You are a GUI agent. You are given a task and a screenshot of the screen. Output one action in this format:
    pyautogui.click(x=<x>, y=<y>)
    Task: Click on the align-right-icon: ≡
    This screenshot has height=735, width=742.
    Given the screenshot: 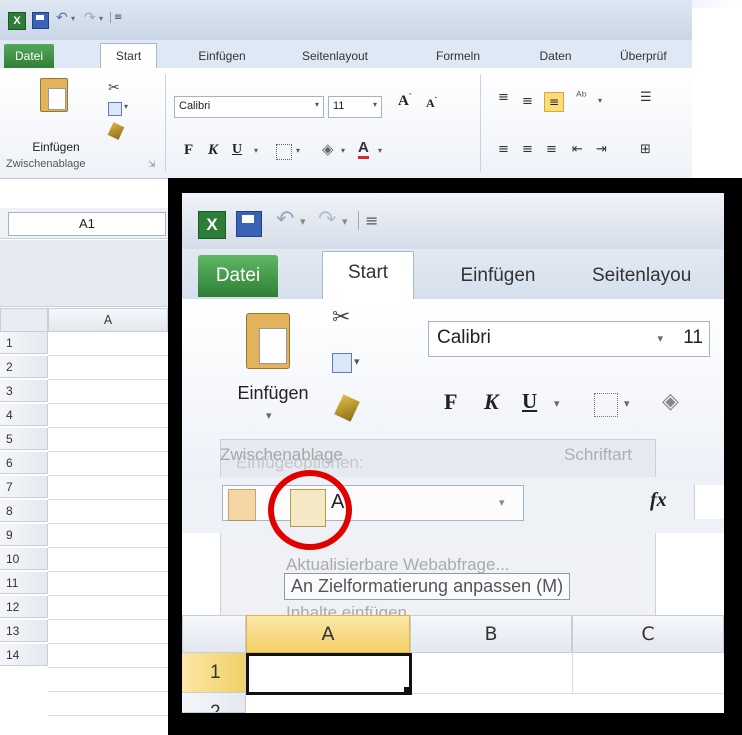 What is the action you would take?
    pyautogui.click(x=551, y=149)
    